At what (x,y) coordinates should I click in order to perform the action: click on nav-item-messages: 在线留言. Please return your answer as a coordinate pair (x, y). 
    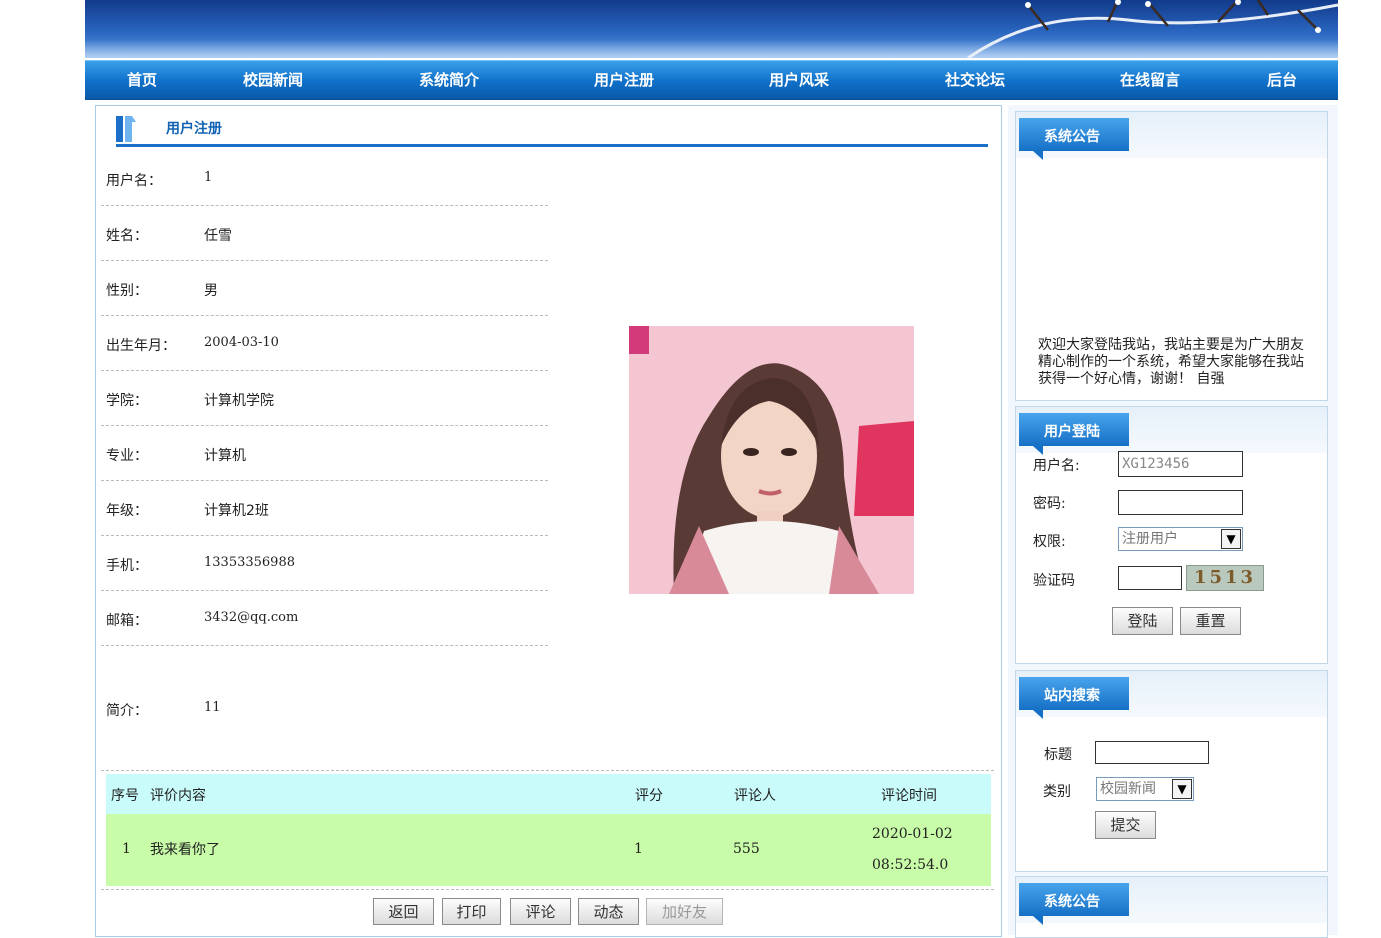
    Looking at the image, I should click on (1150, 79).